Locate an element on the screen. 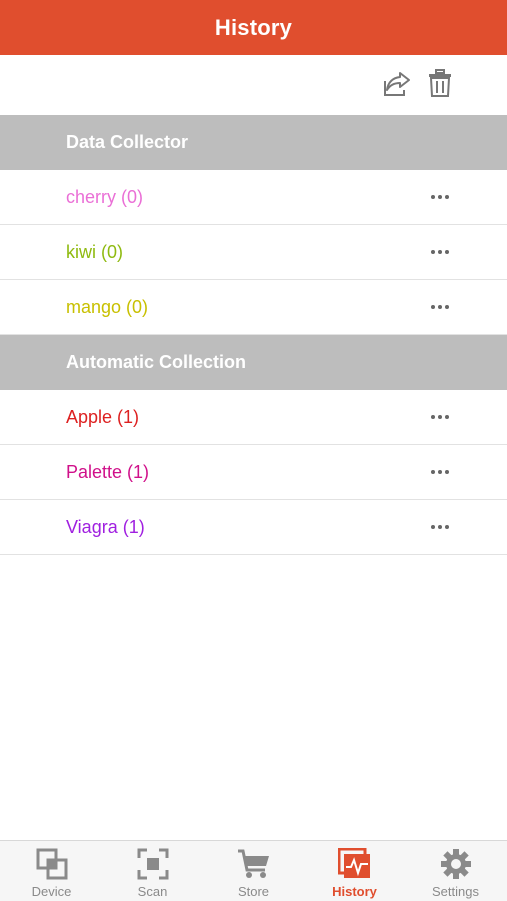 Image resolution: width=507 pixels, height=901 pixels. section-header-data-collector: Data Collector is located at coordinates (253, 142).